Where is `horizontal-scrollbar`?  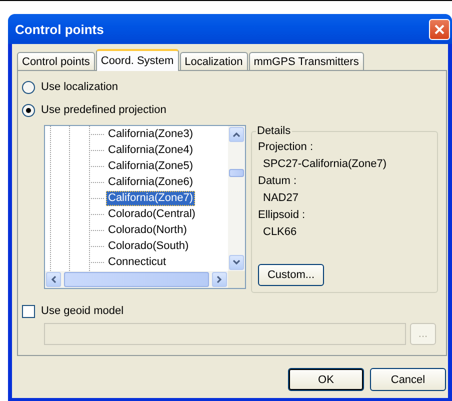 horizontal-scrollbar is located at coordinates (136, 279).